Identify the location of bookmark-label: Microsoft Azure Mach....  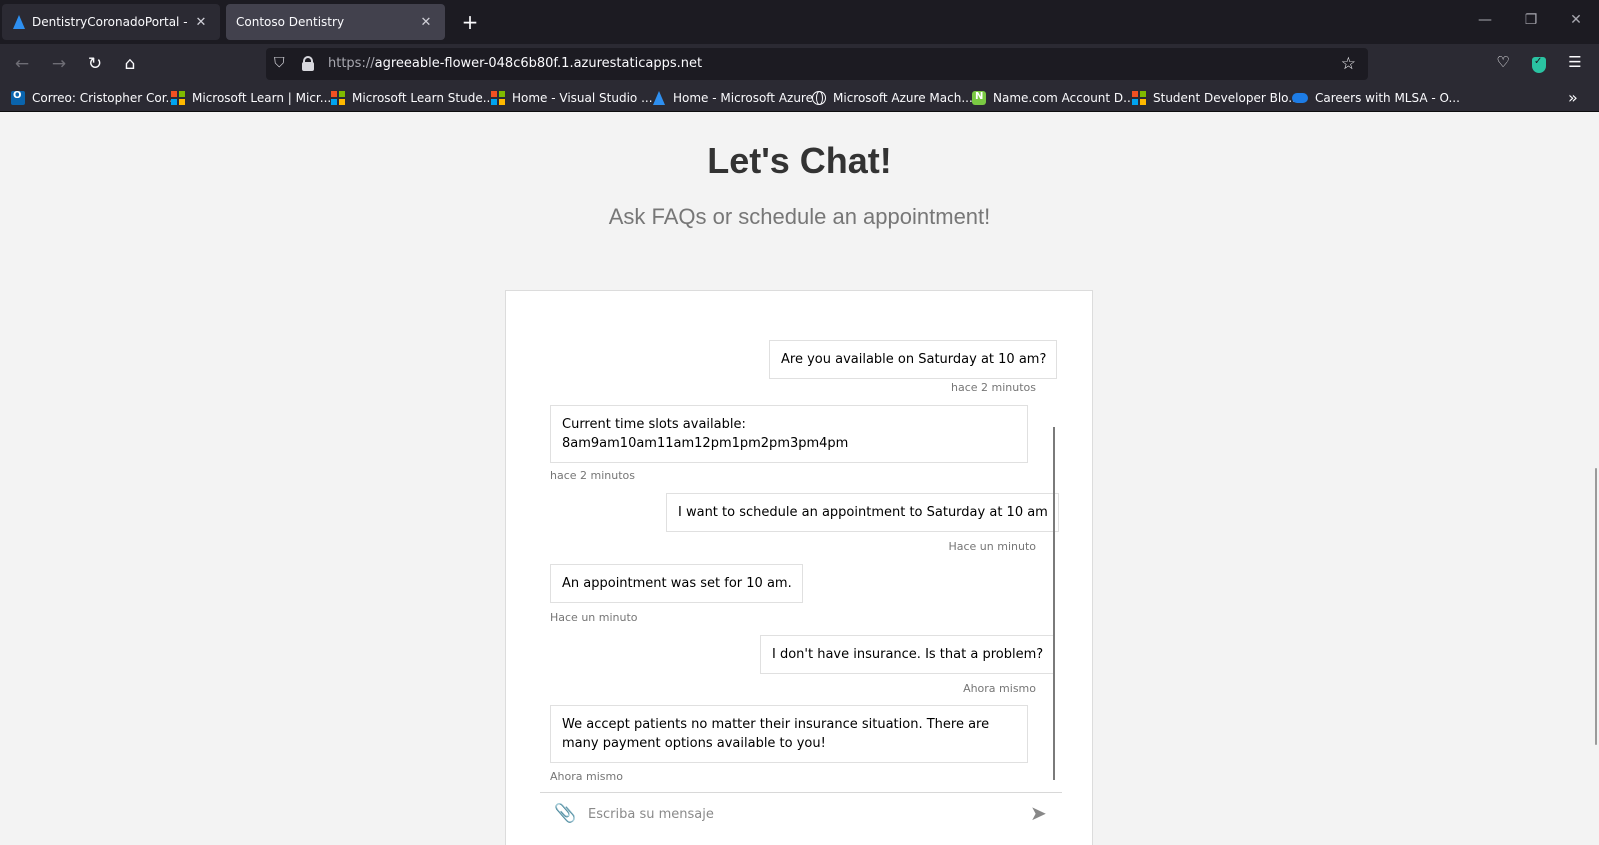
(903, 98).